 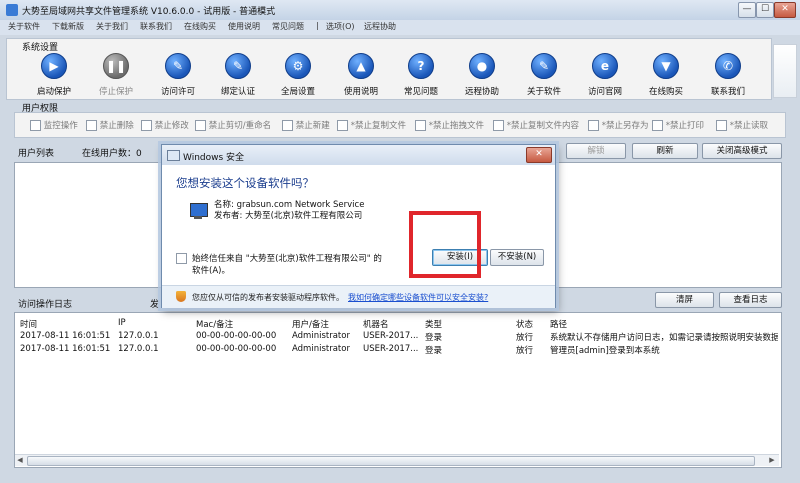 I want to click on official-site-button: e 访问官网, so click(x=605, y=75).